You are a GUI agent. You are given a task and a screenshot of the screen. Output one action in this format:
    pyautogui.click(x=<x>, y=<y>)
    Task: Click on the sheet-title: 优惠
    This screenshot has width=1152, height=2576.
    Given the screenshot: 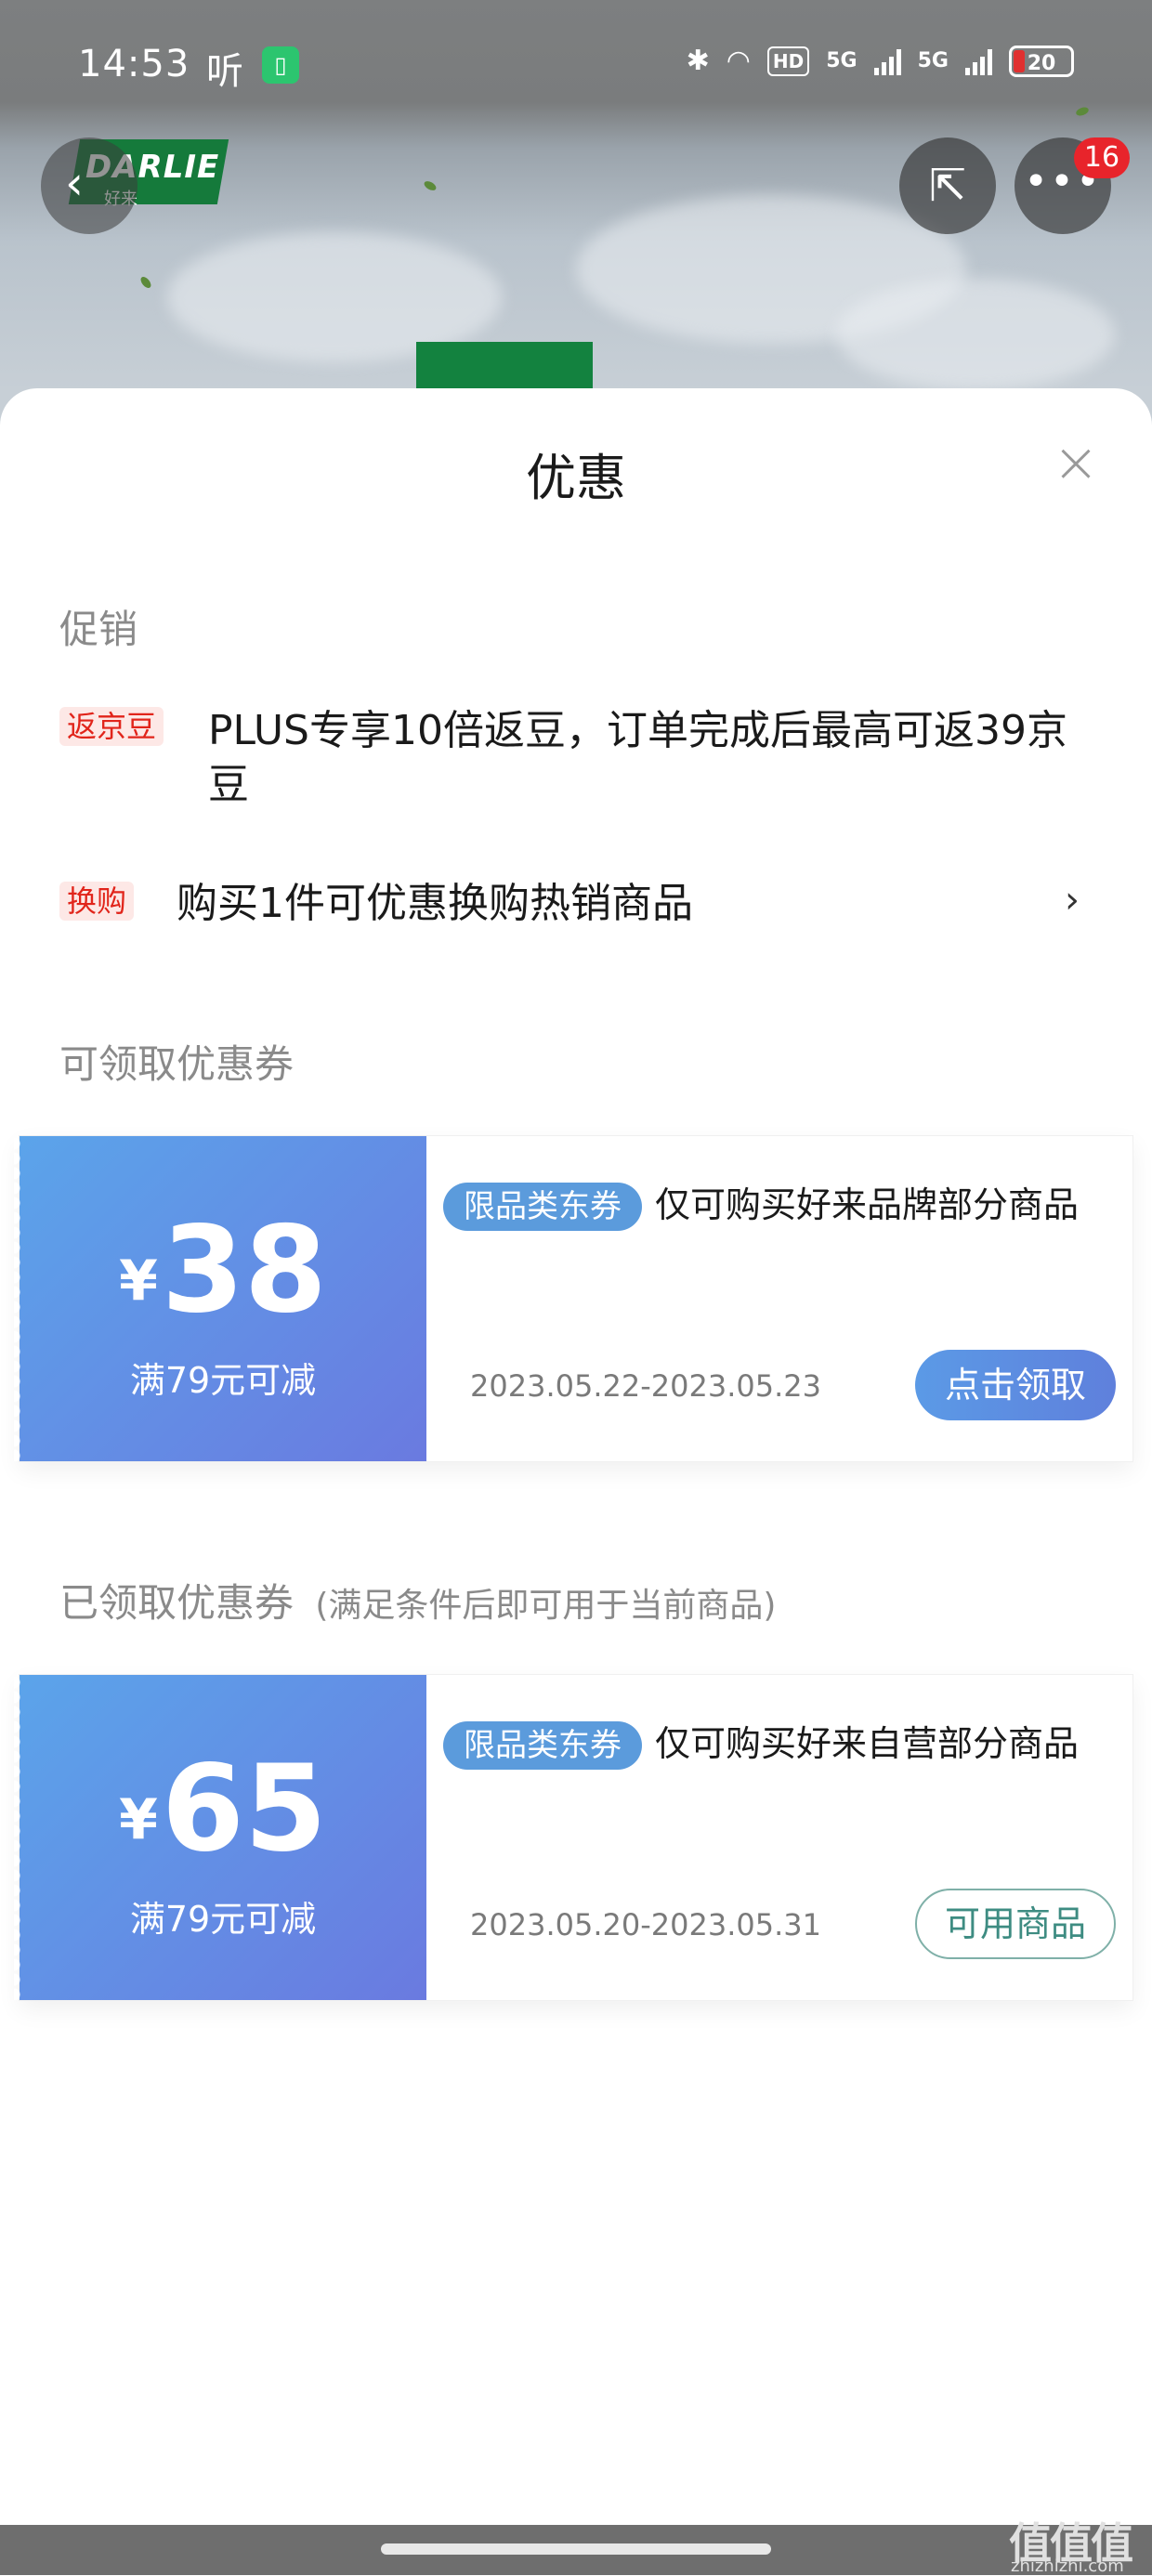 What is the action you would take?
    pyautogui.click(x=576, y=478)
    